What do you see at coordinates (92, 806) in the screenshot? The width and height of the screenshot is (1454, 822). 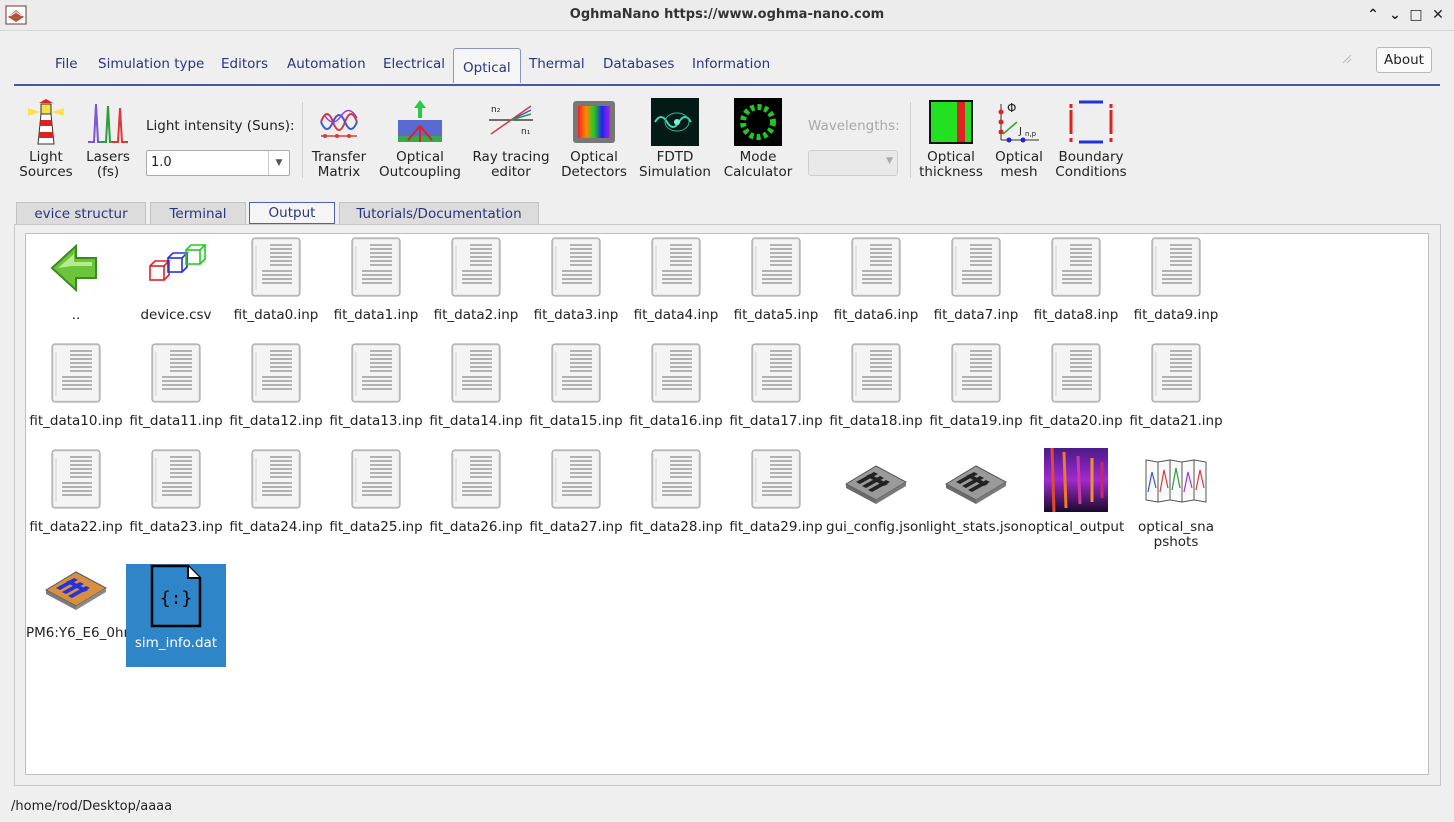 I see `status-path: /home/rod/Desktop/aaaa` at bounding box center [92, 806].